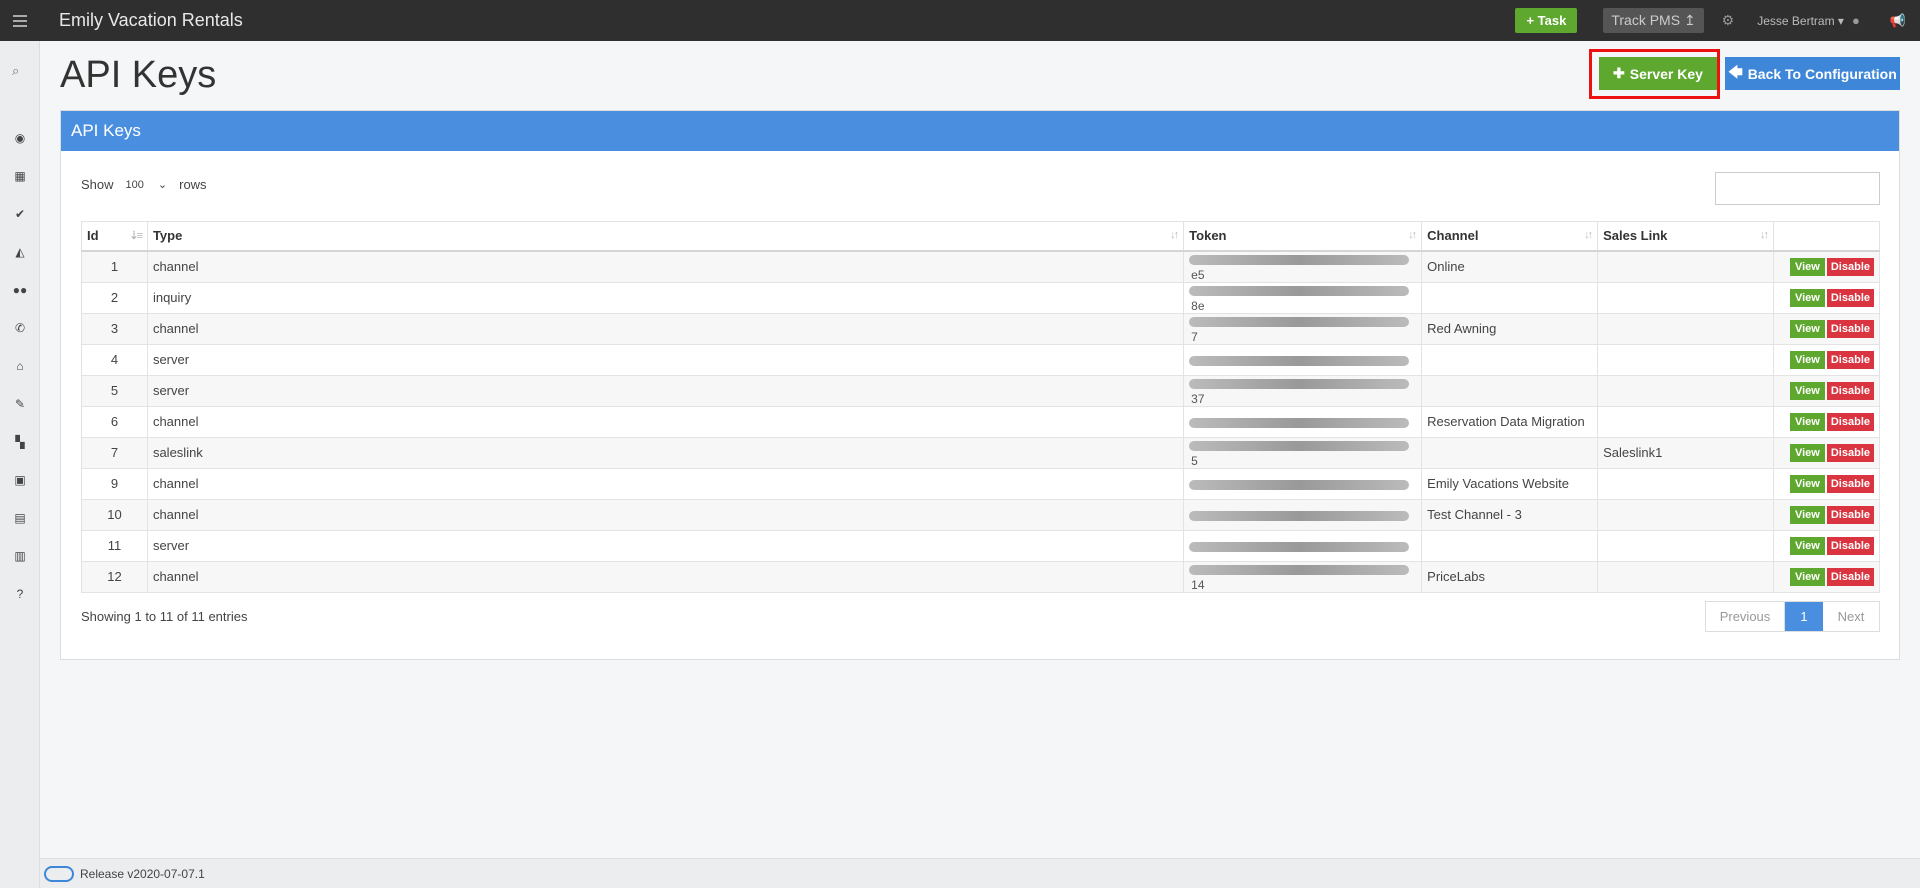 This screenshot has width=1920, height=888. Describe the element at coordinates (20, 328) in the screenshot. I see `phone-icon: ✆` at that location.